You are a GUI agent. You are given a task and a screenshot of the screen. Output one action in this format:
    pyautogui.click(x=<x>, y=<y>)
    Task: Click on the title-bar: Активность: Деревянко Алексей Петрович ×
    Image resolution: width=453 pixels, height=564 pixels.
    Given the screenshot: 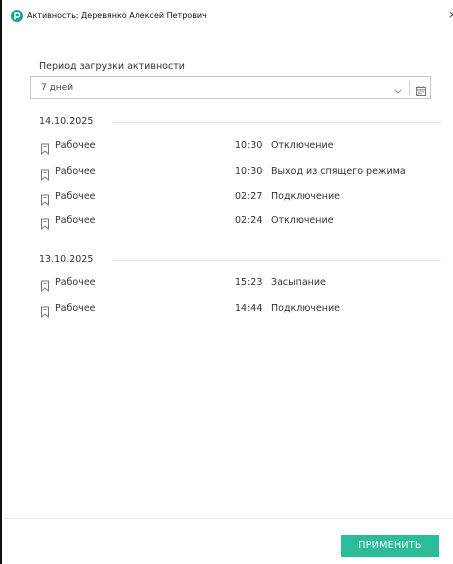 What is the action you would take?
    pyautogui.click(x=227, y=16)
    